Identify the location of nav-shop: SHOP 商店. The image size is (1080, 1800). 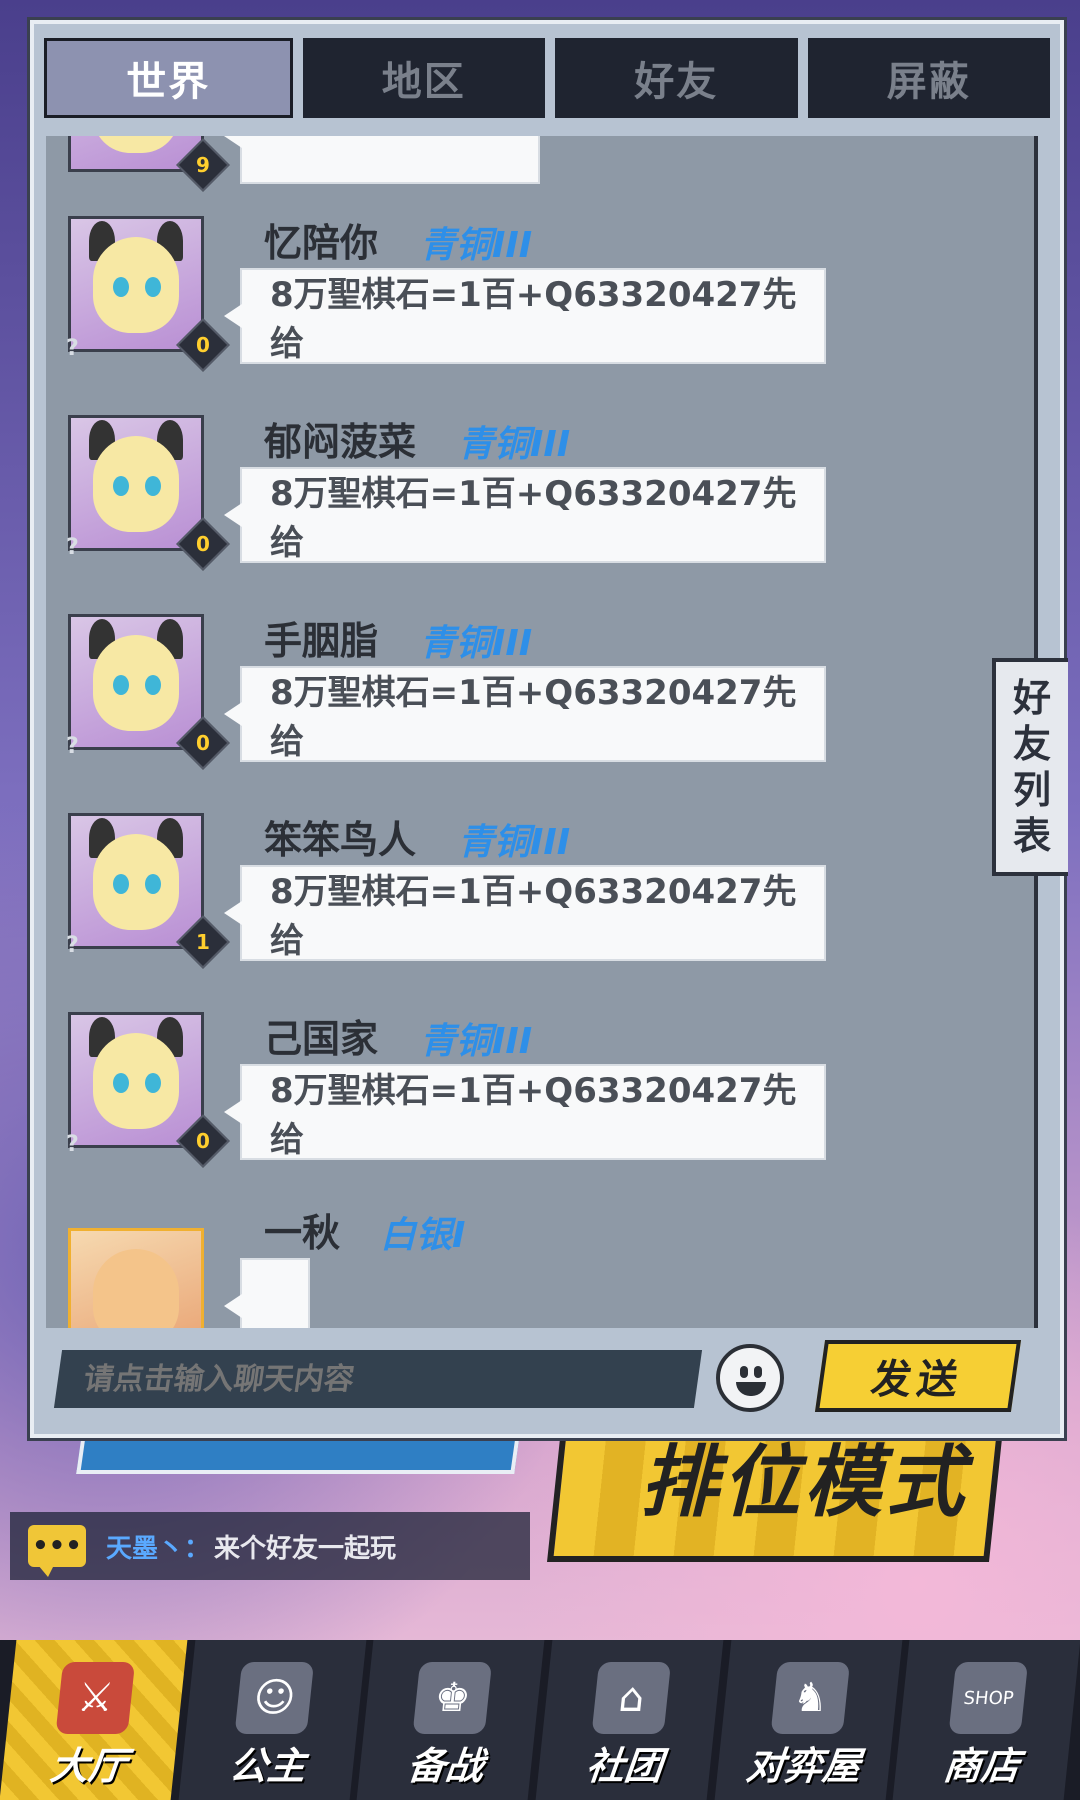
(986, 1720).